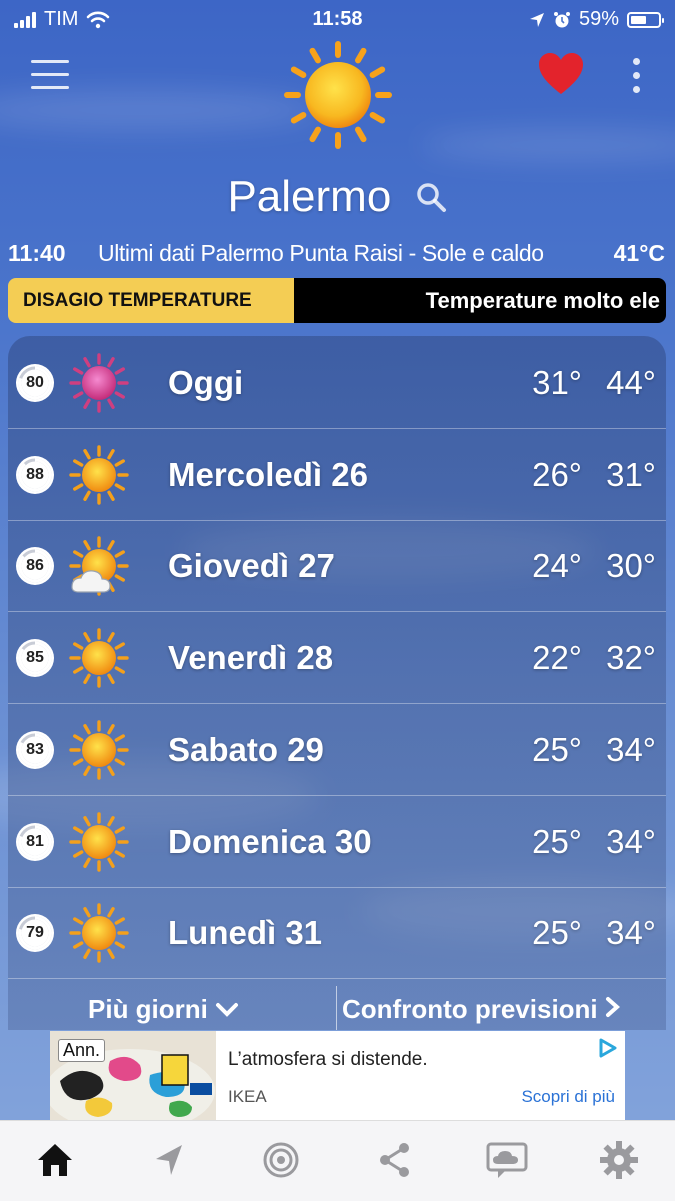 The width and height of the screenshot is (675, 1201). What do you see at coordinates (612, 1007) in the screenshot?
I see `chevron-right-icon` at bounding box center [612, 1007].